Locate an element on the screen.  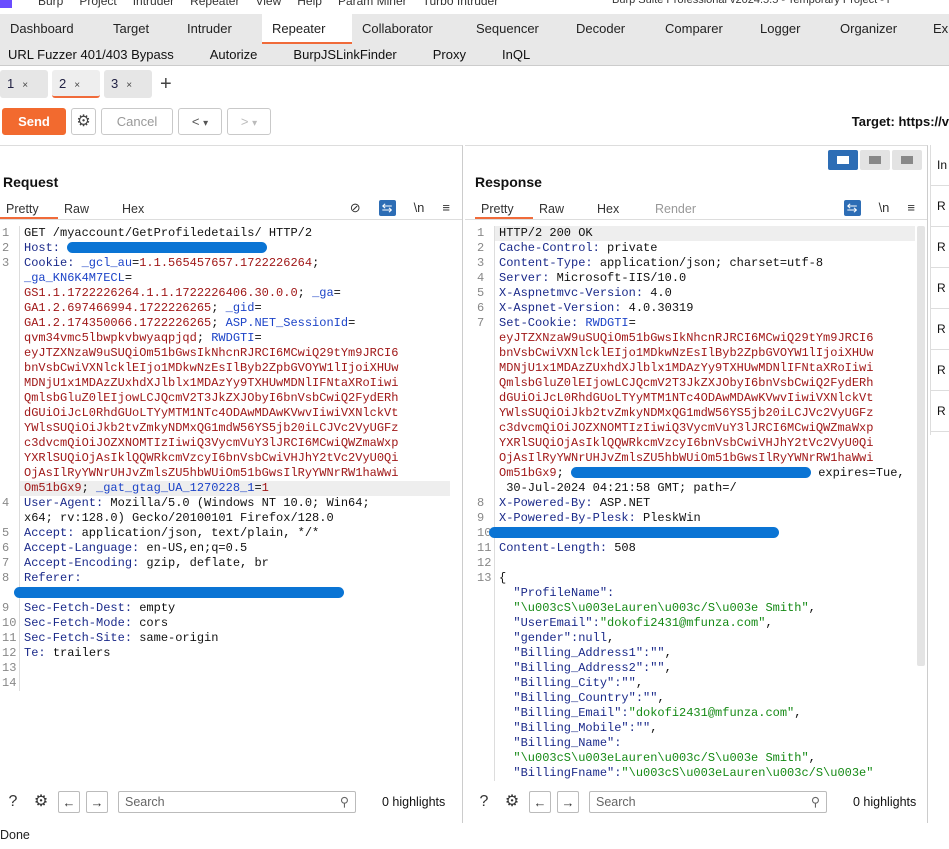
tab-collaborator: Collaborator is located at coordinates (409, 29).